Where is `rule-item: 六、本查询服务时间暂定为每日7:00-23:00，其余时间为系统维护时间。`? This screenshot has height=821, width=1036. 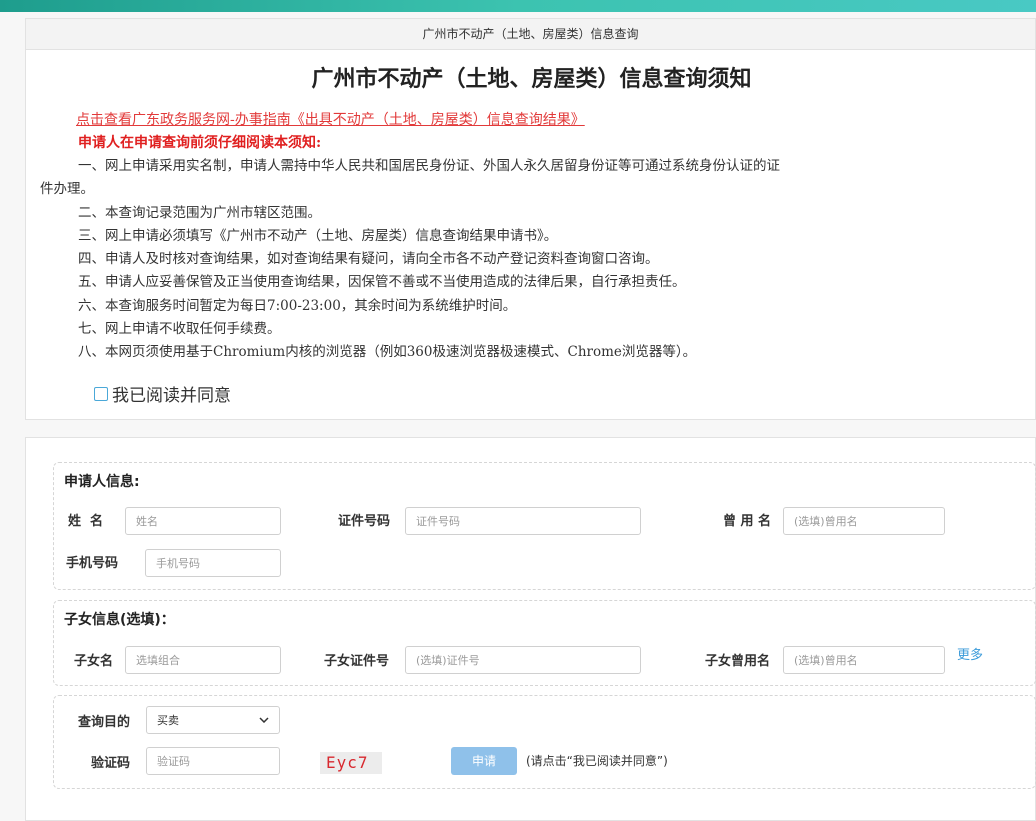 rule-item: 六、本查询服务时间暂定为每日7:00-23:00，其余时间为系统维护时间。 is located at coordinates (297, 305).